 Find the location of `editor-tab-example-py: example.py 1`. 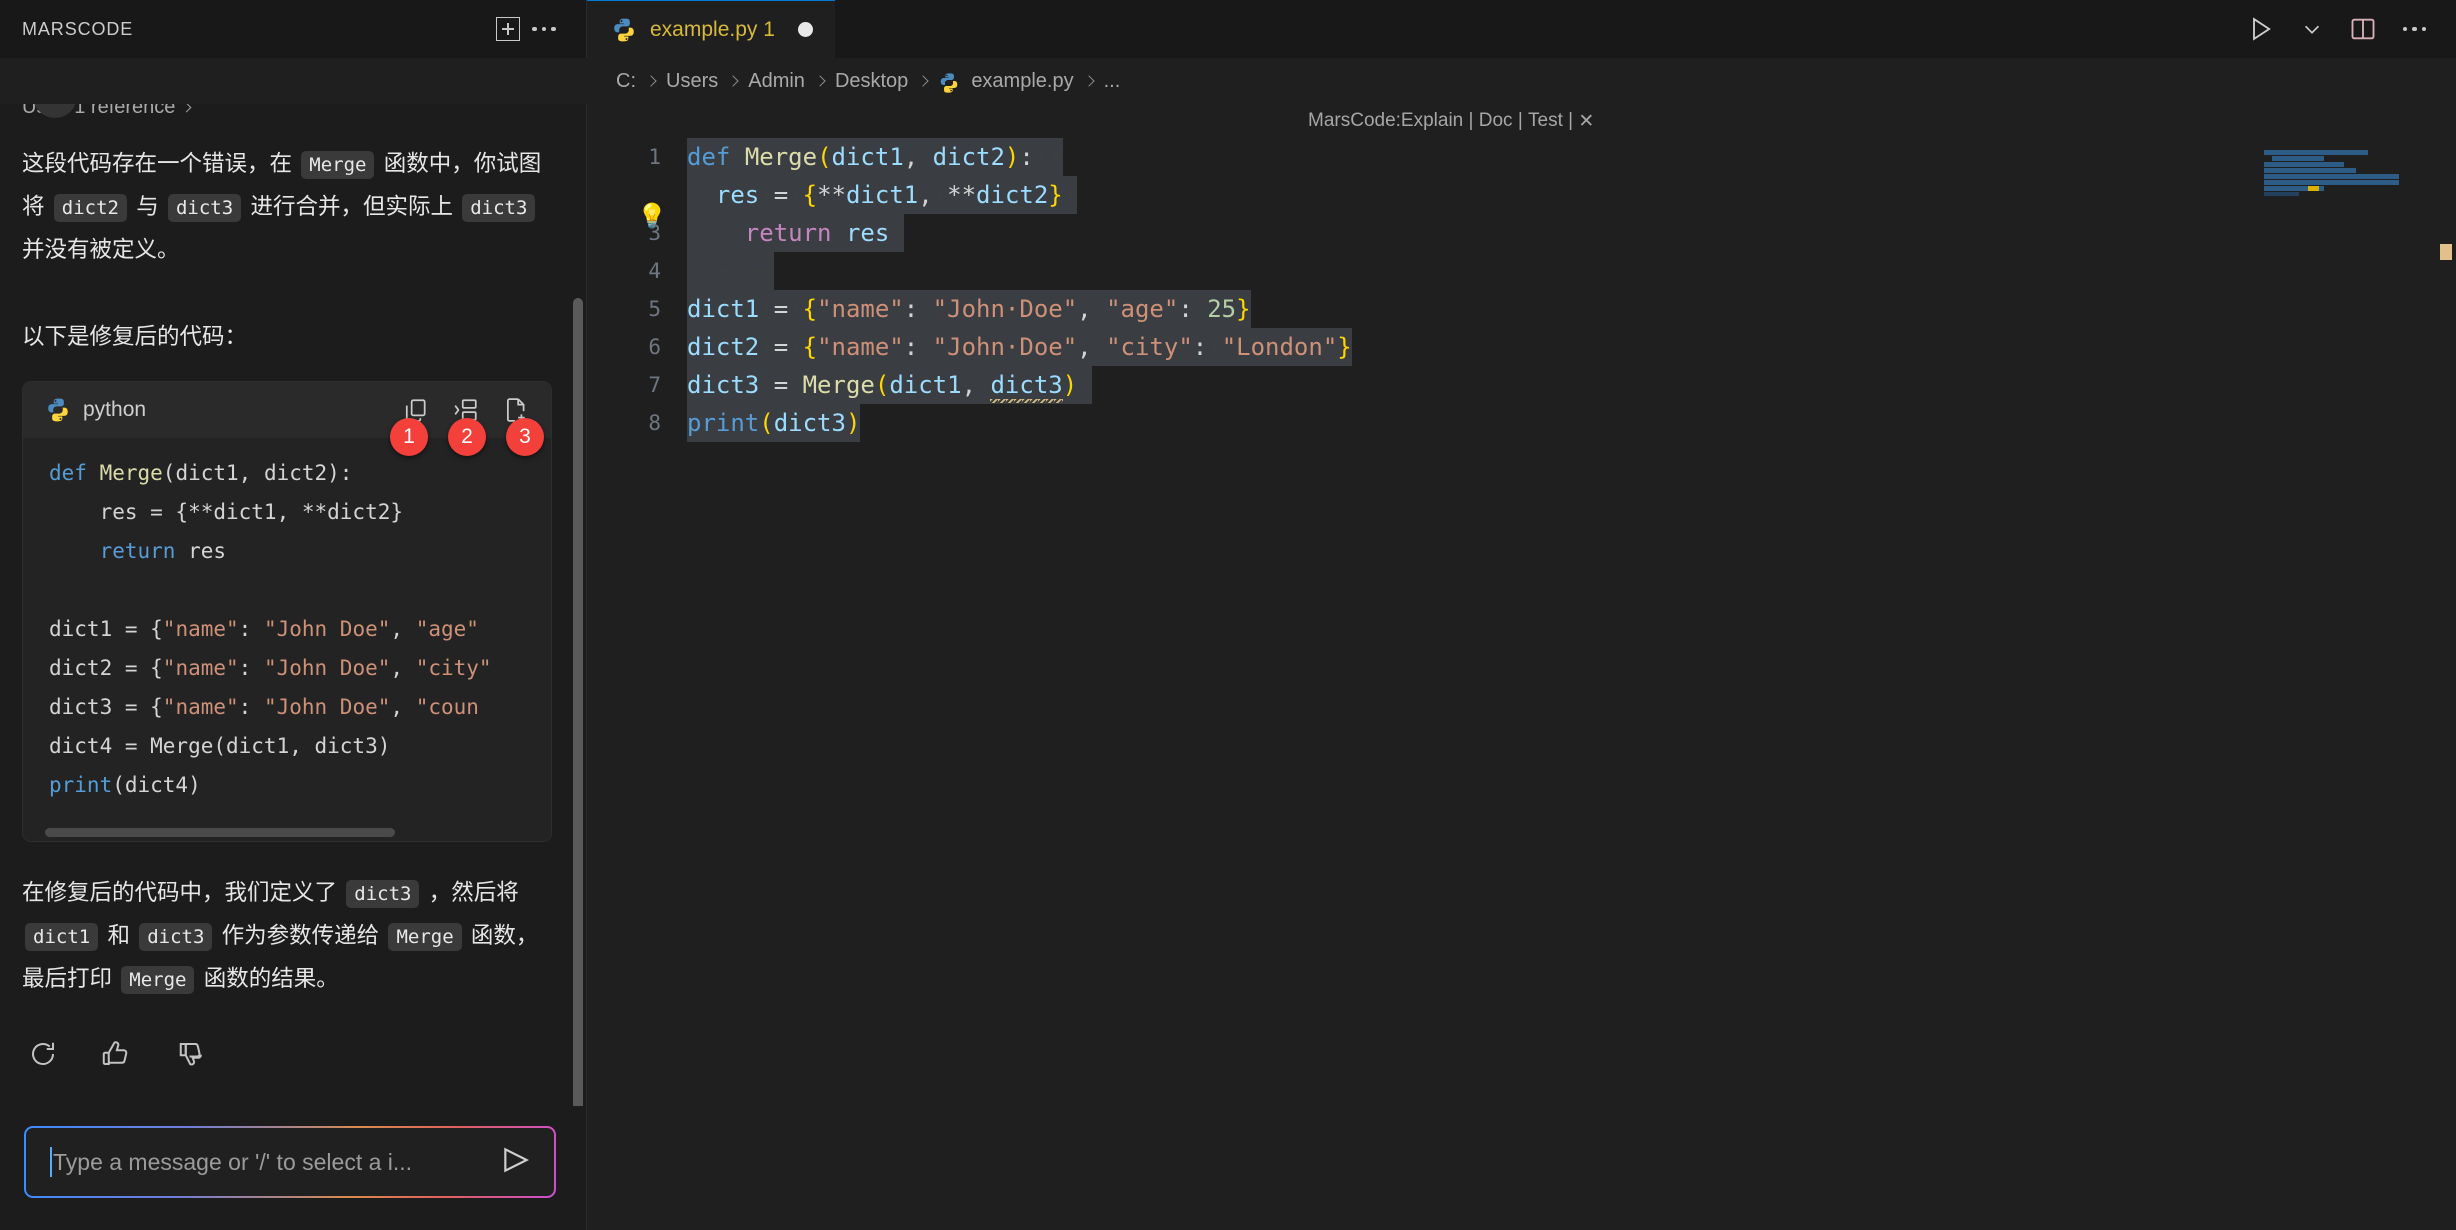

editor-tab-example-py: example.py 1 is located at coordinates (711, 29).